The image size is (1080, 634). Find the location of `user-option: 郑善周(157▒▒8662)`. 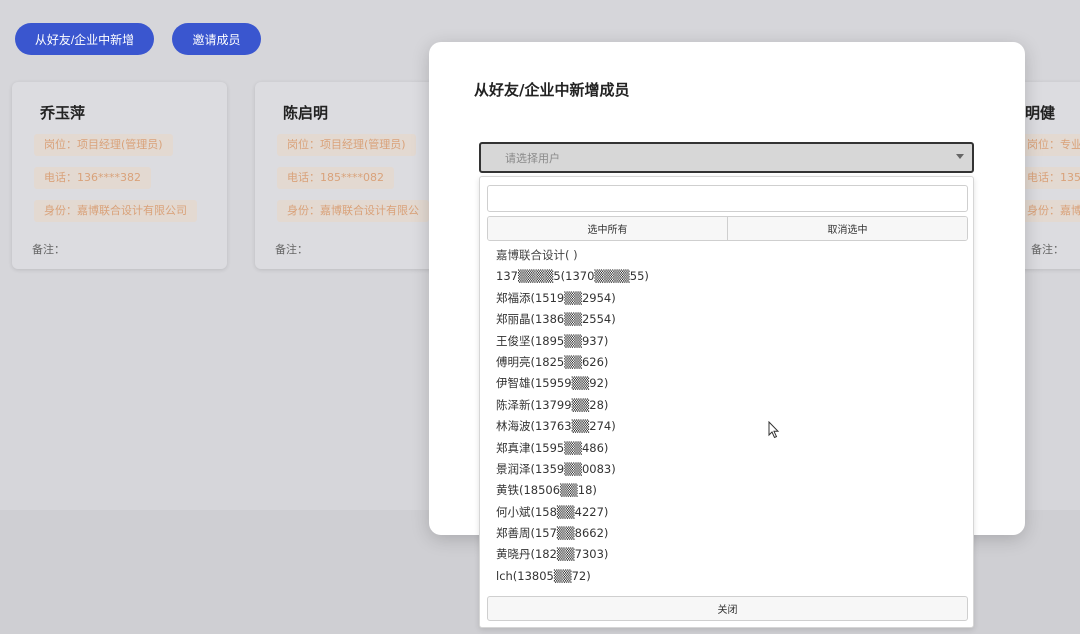

user-option: 郑善周(157▒▒8662) is located at coordinates (726, 533).